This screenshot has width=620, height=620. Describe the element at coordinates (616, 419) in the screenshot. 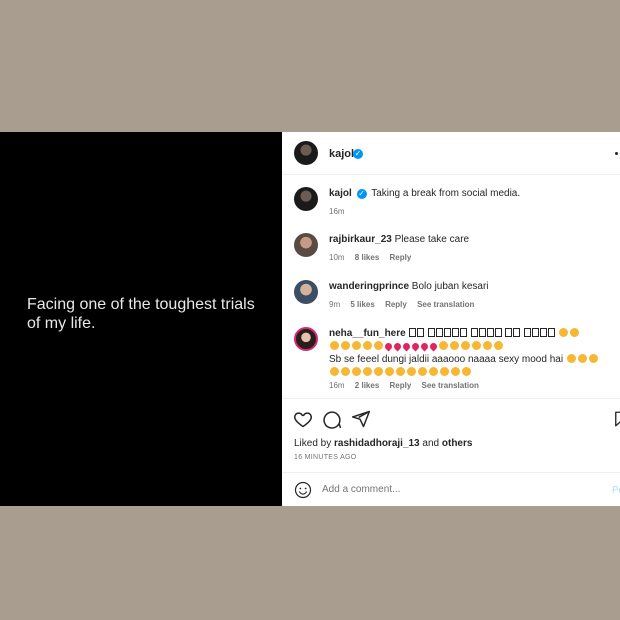

I see `bookmark-icon` at that location.